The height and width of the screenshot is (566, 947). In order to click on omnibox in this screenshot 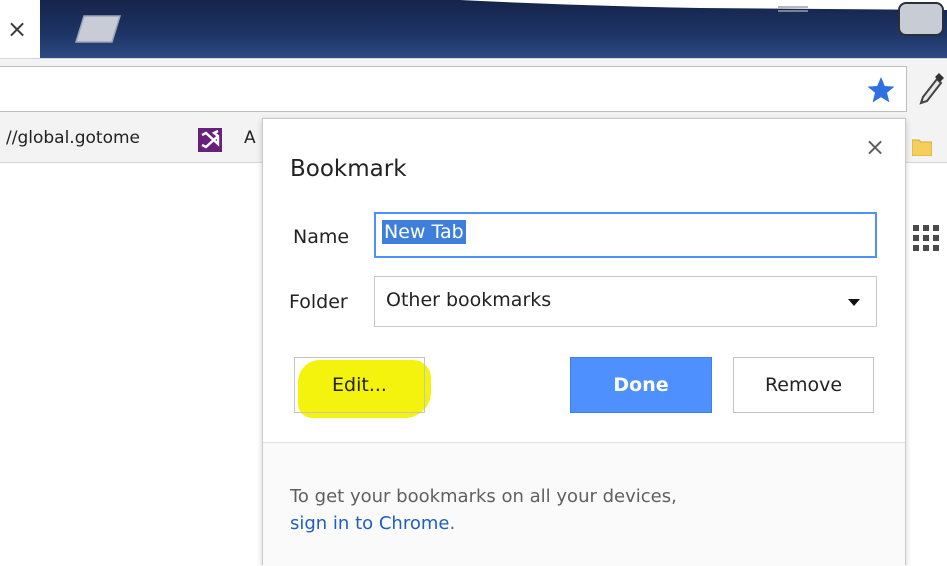, I will do `click(453, 89)`.